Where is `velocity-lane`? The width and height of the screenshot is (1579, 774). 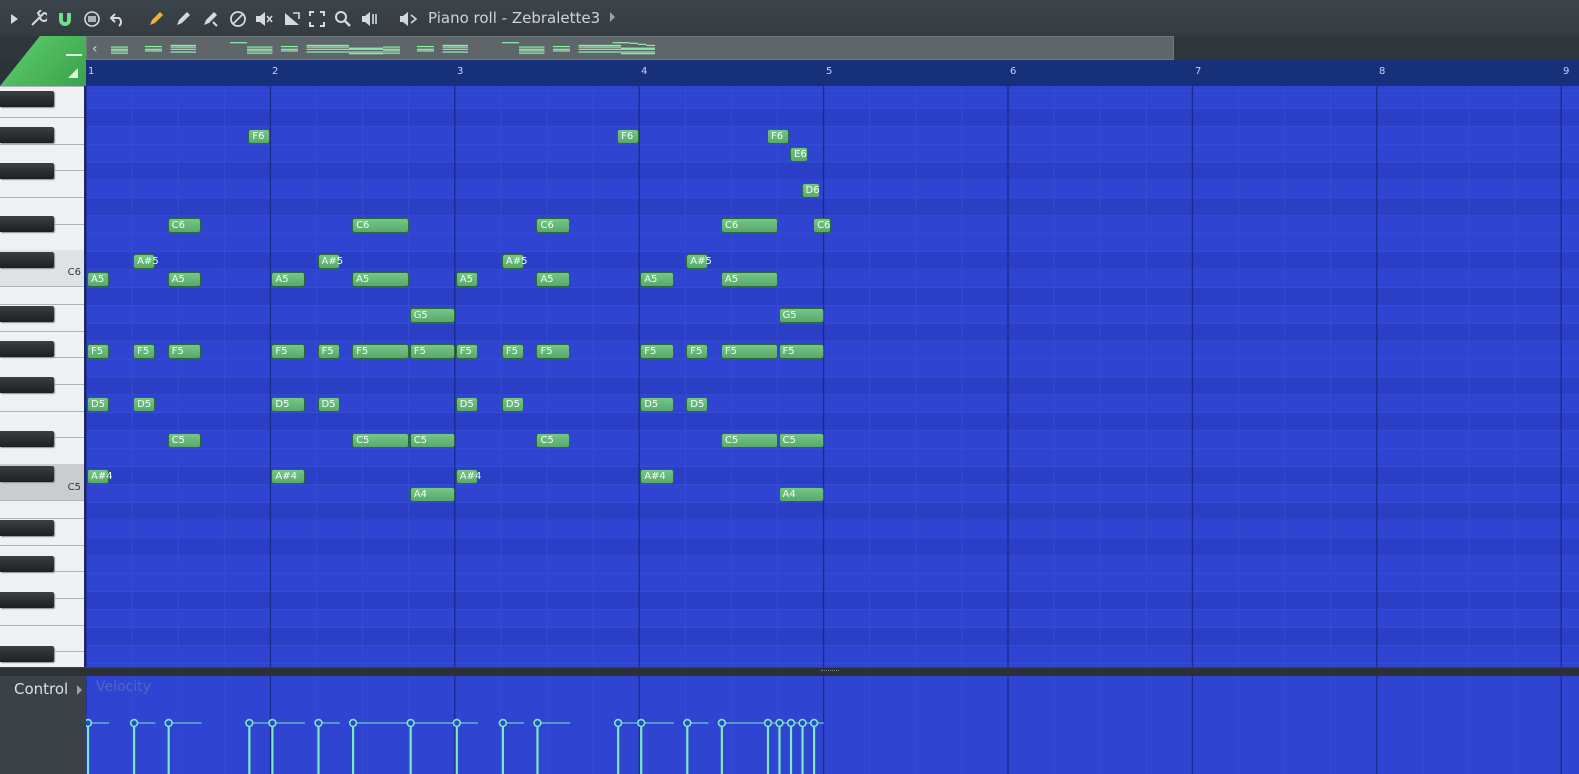
velocity-lane is located at coordinates (832, 725).